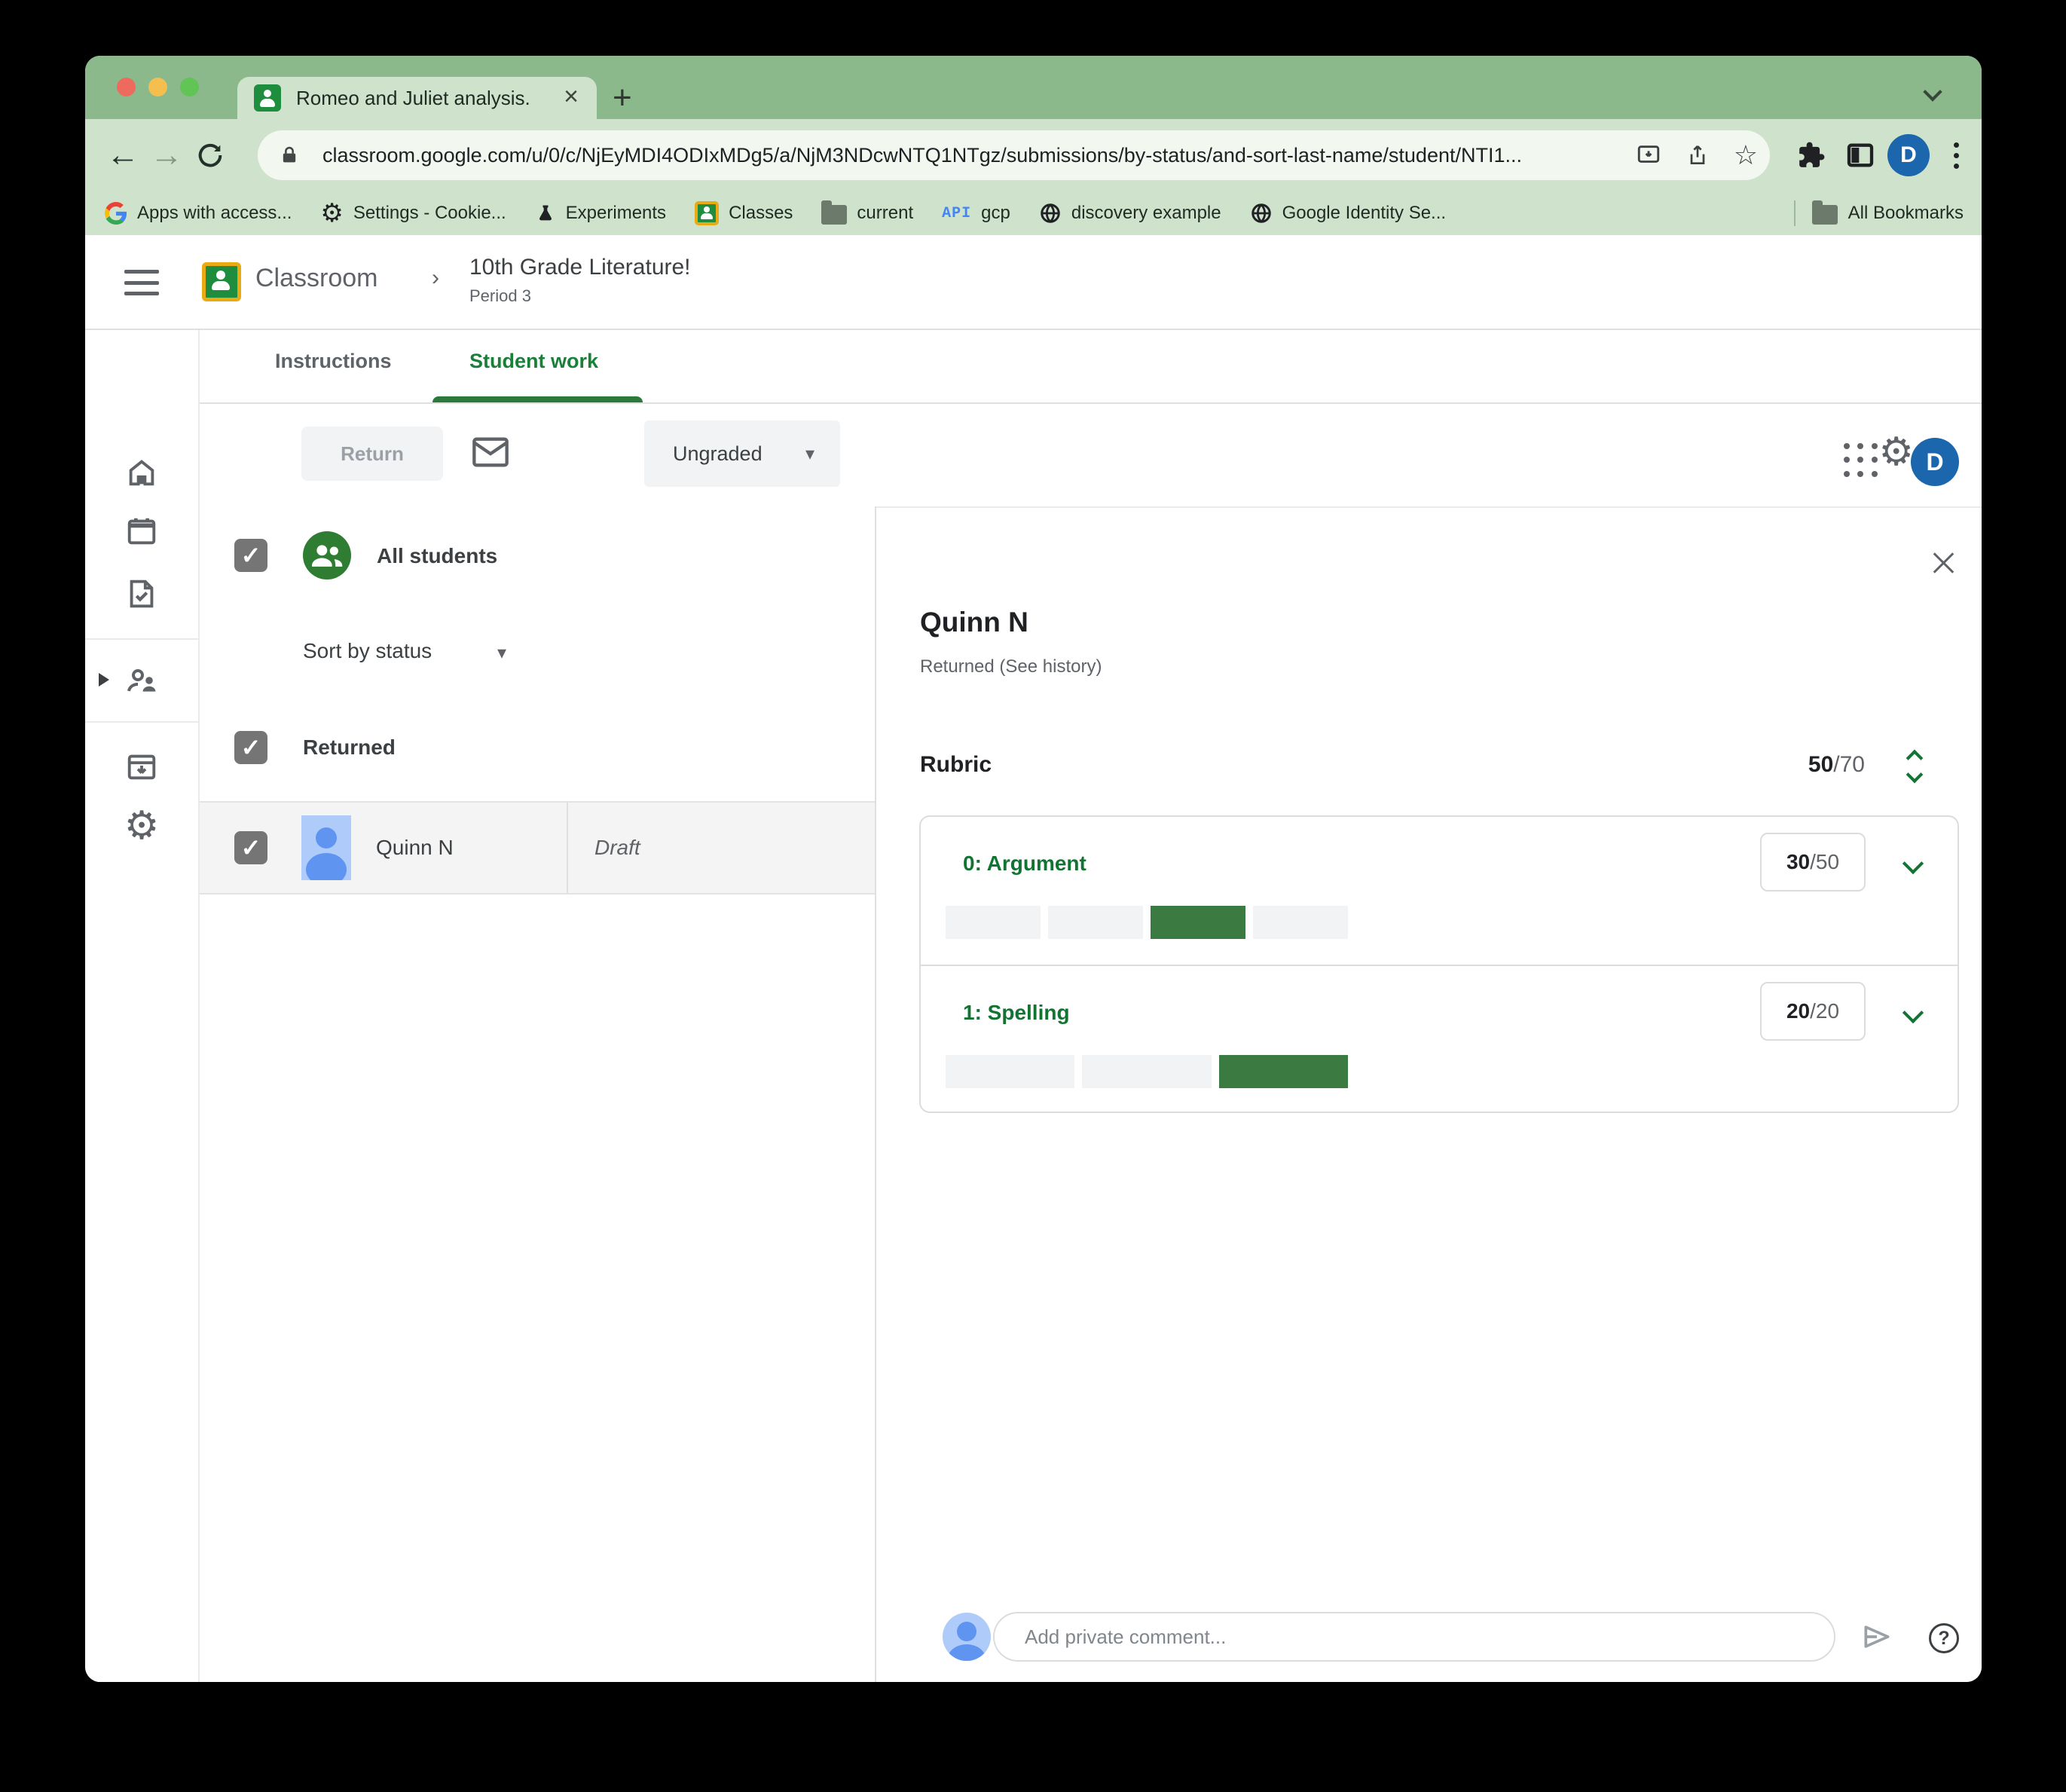  I want to click on rubric-level-boxes, so click(1147, 923).